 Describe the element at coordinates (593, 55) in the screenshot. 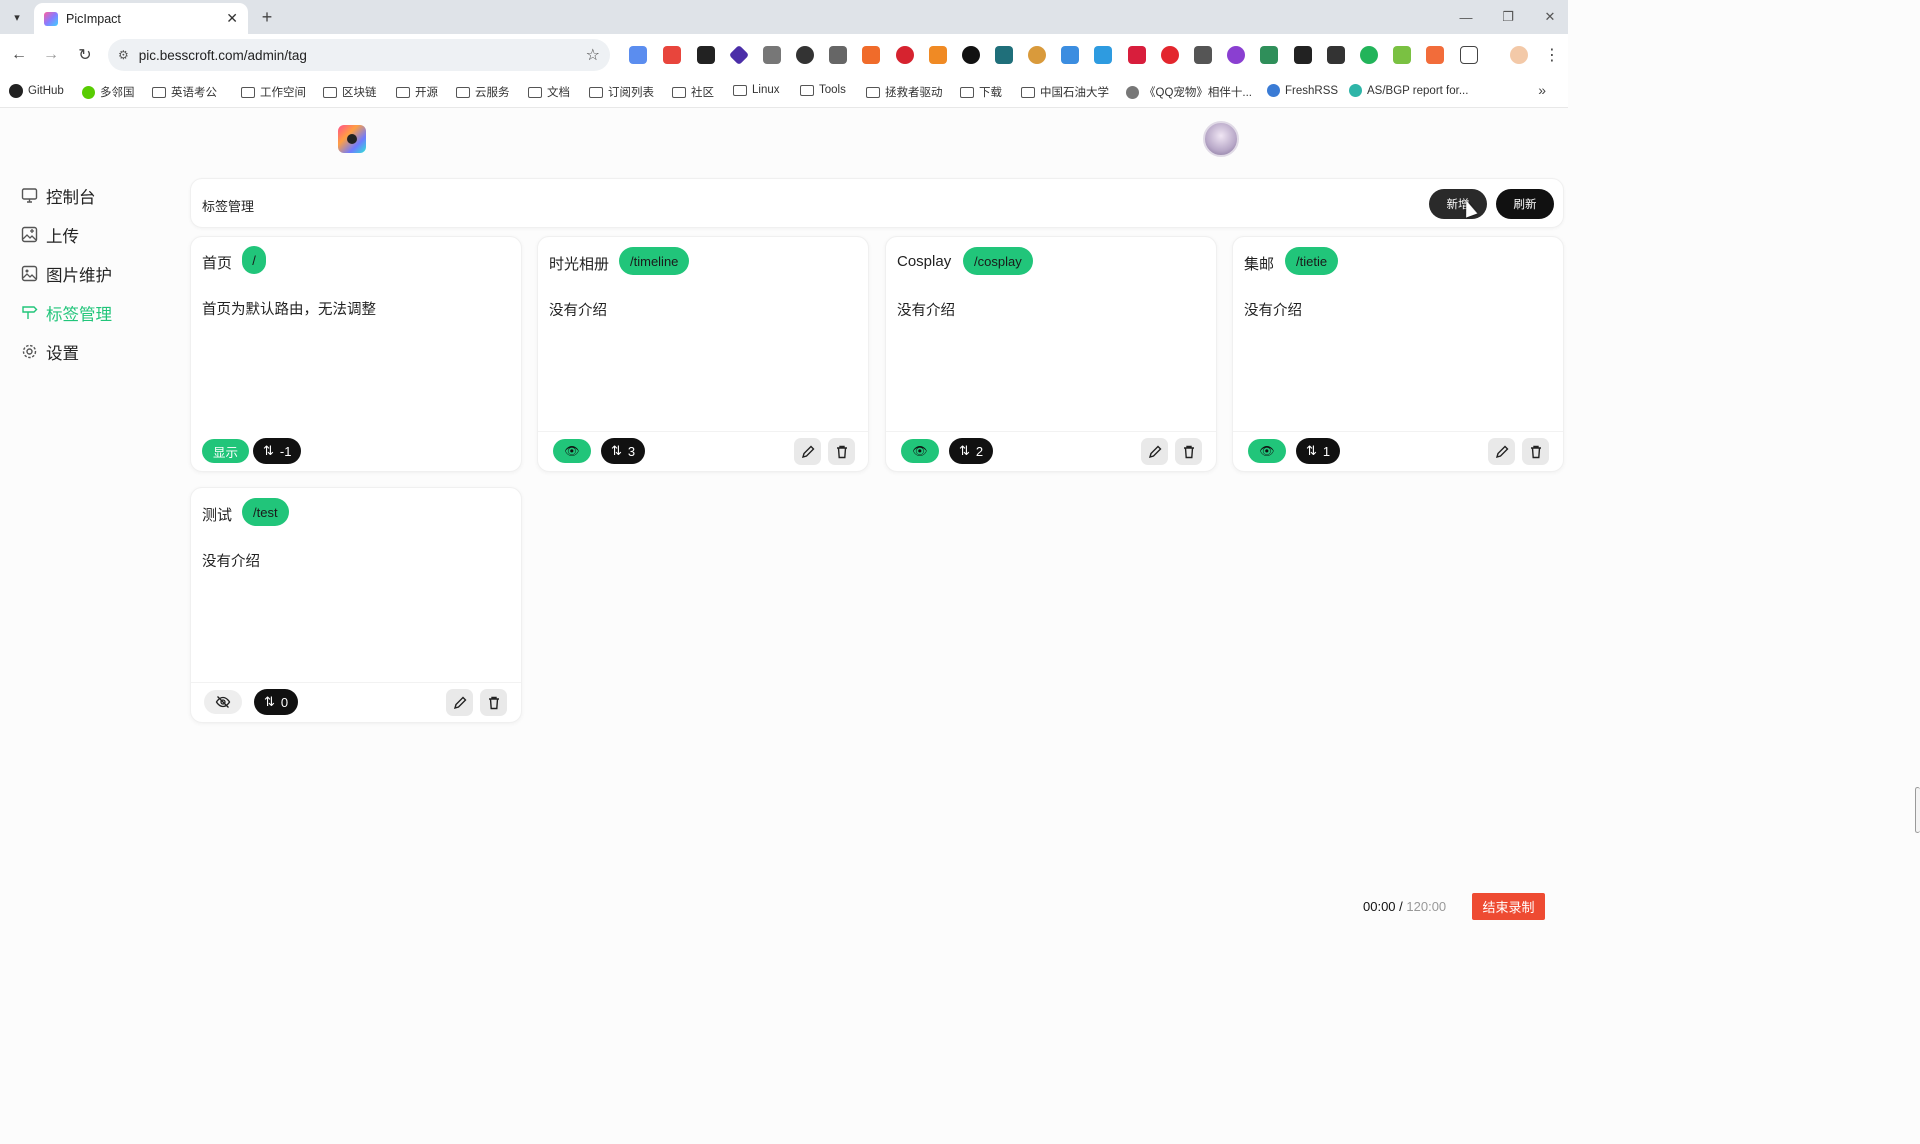

I see `bookmark-star-icon: ☆` at that location.